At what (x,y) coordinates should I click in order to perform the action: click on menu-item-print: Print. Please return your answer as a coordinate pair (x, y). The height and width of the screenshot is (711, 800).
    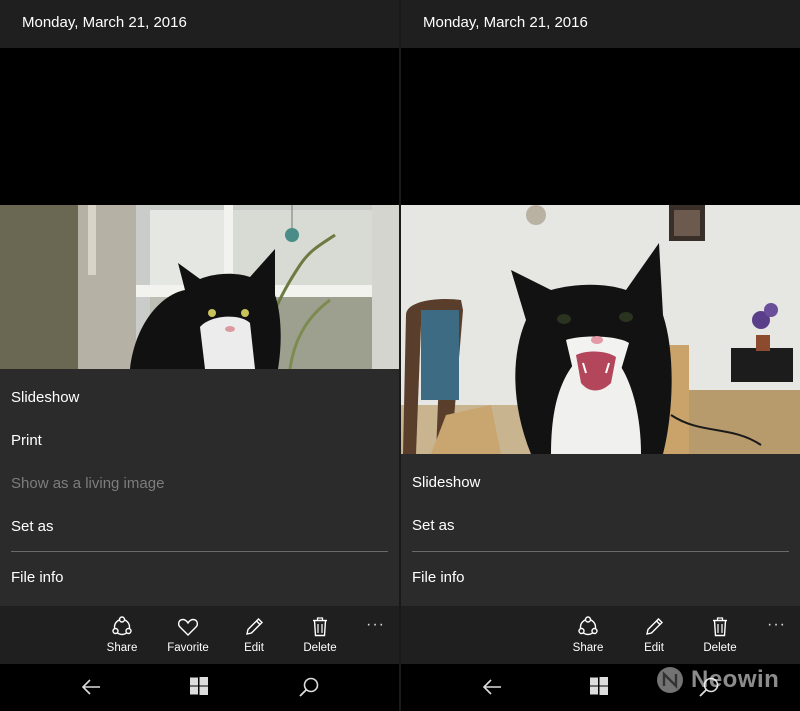
    Looking at the image, I should click on (26, 440).